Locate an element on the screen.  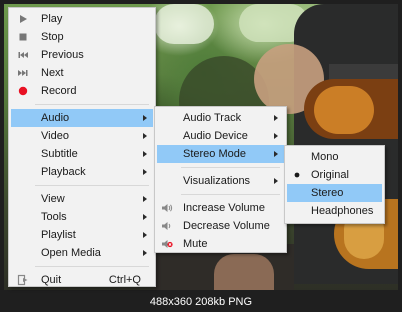
menu-item-play: Play is located at coordinates (82, 19).